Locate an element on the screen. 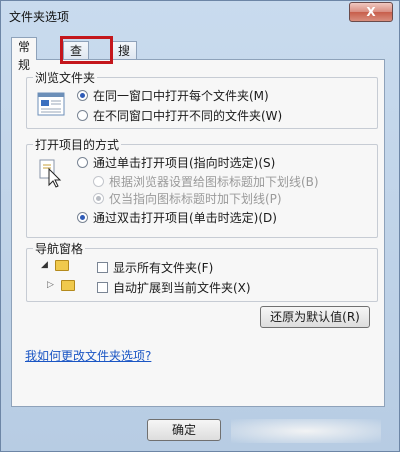 Image resolution: width=400 pixels, height=452 pixels. checkbox-label: 自动扩展到当前文件夹(X) is located at coordinates (182, 288).